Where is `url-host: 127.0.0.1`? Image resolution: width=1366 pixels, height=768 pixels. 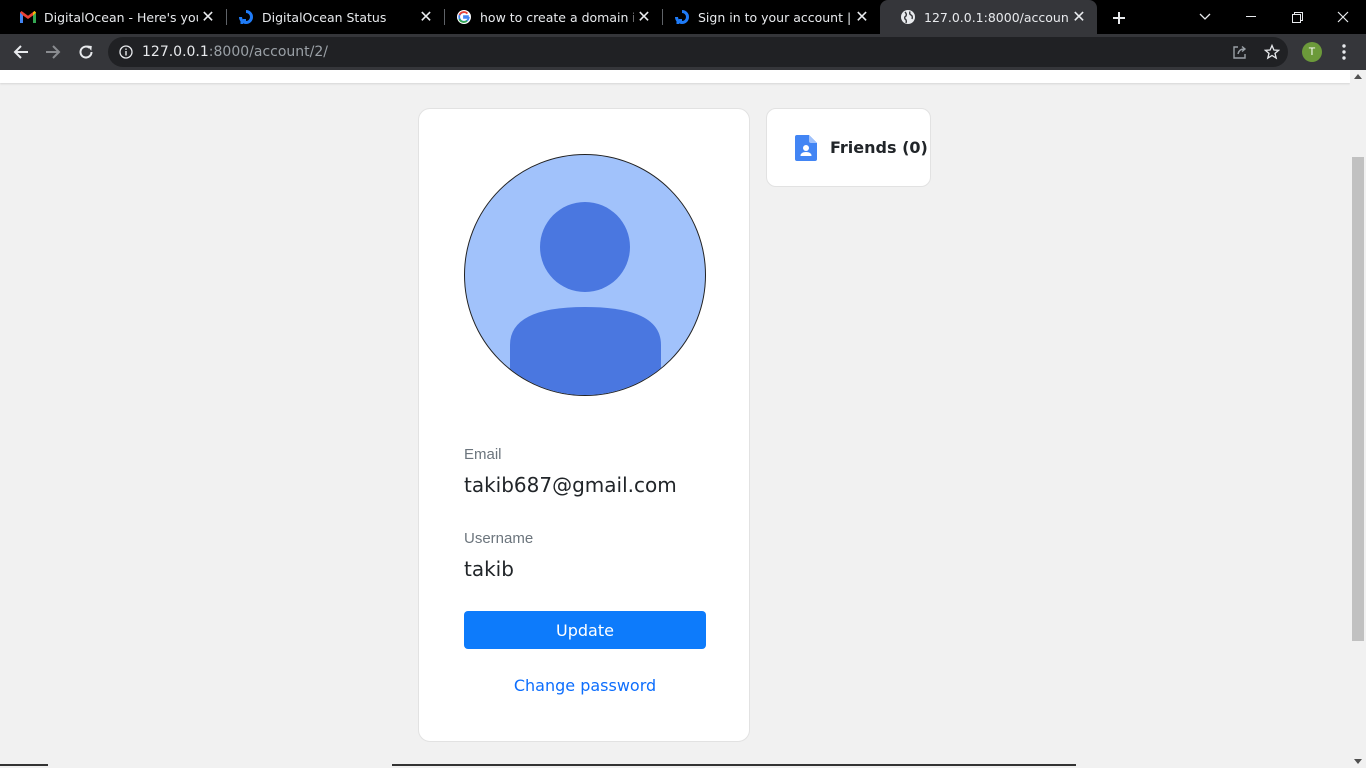 url-host: 127.0.0.1 is located at coordinates (175, 52).